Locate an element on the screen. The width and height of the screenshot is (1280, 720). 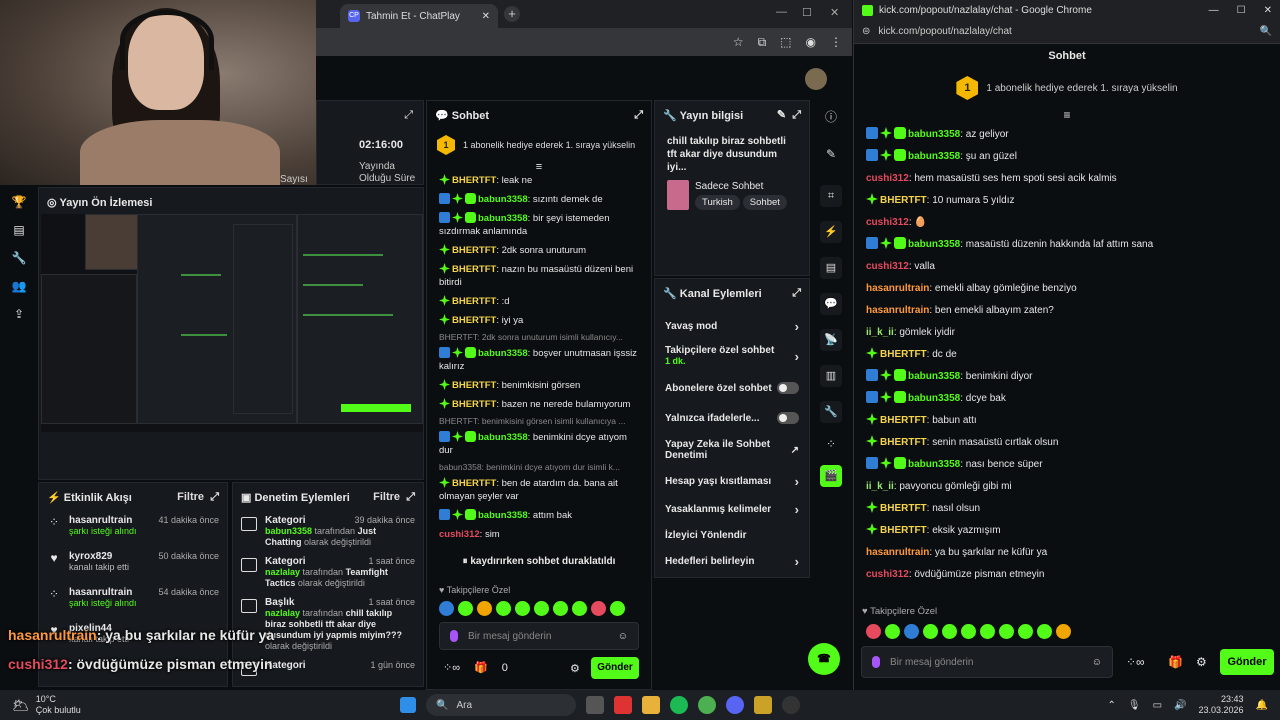
chevron-up-icon: ⌃ is located at coordinates (1112, 705).